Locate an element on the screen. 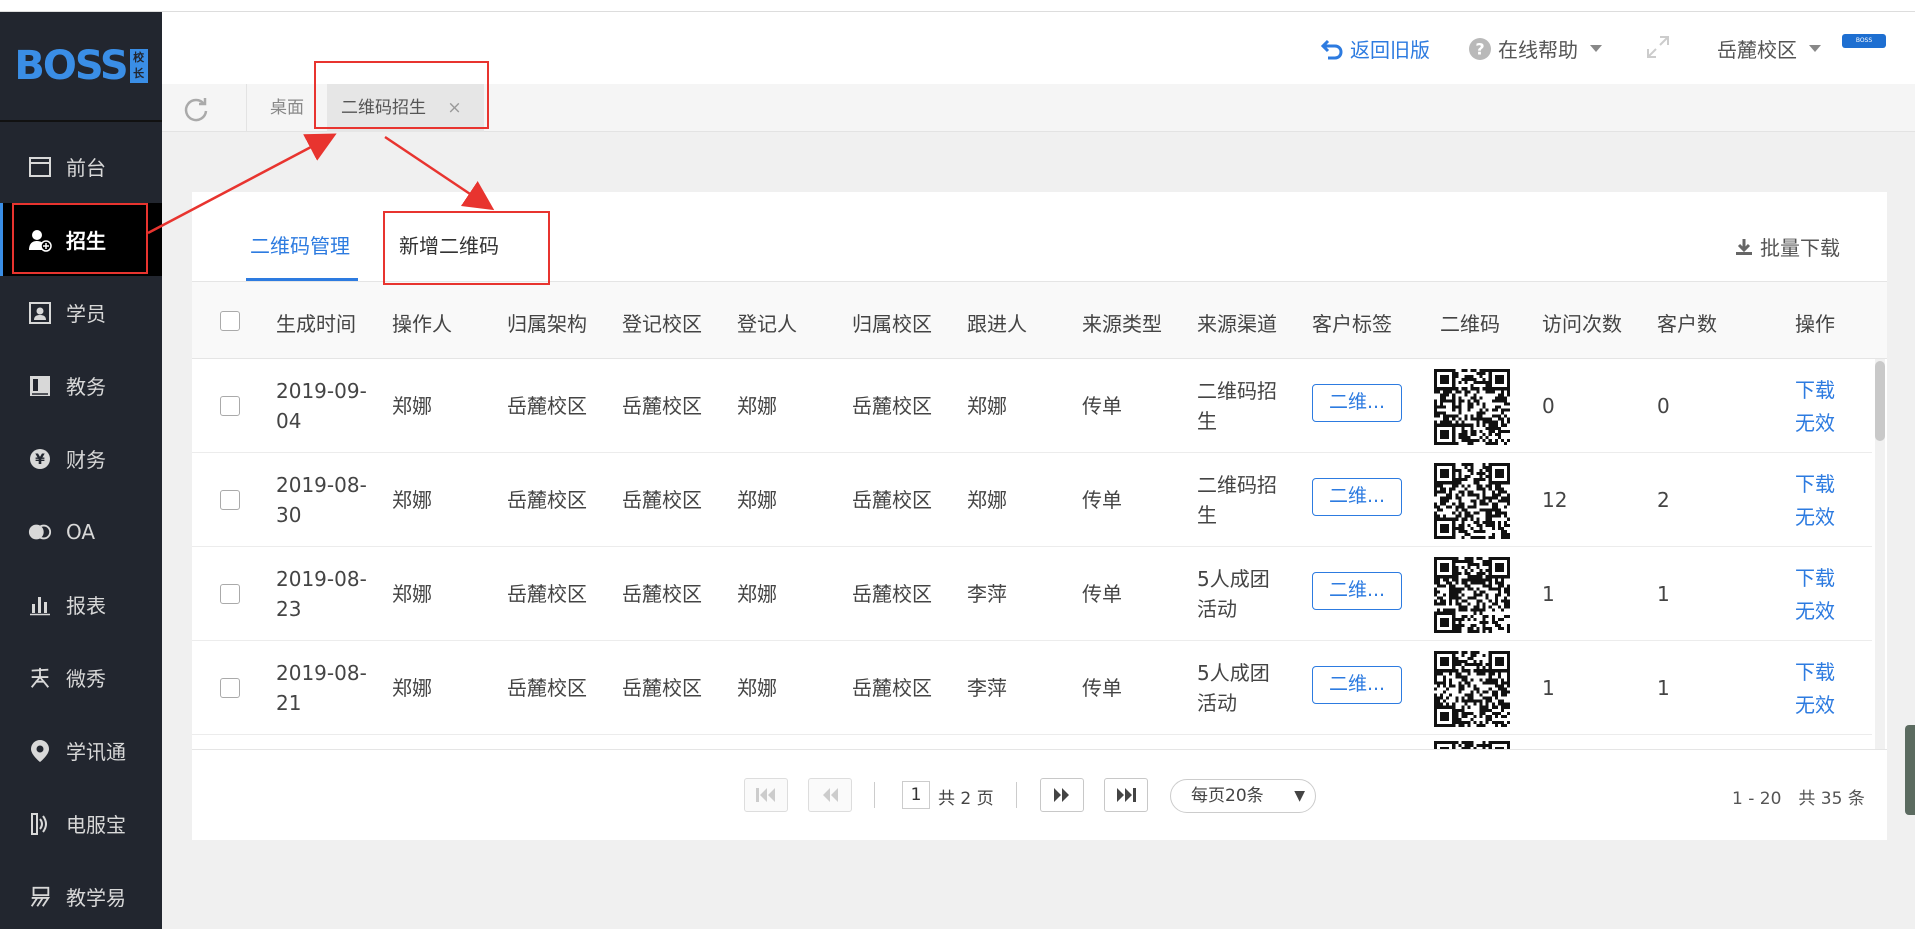 This screenshot has height=929, width=1915. column-header: 访问次数 is located at coordinates (1582, 322).